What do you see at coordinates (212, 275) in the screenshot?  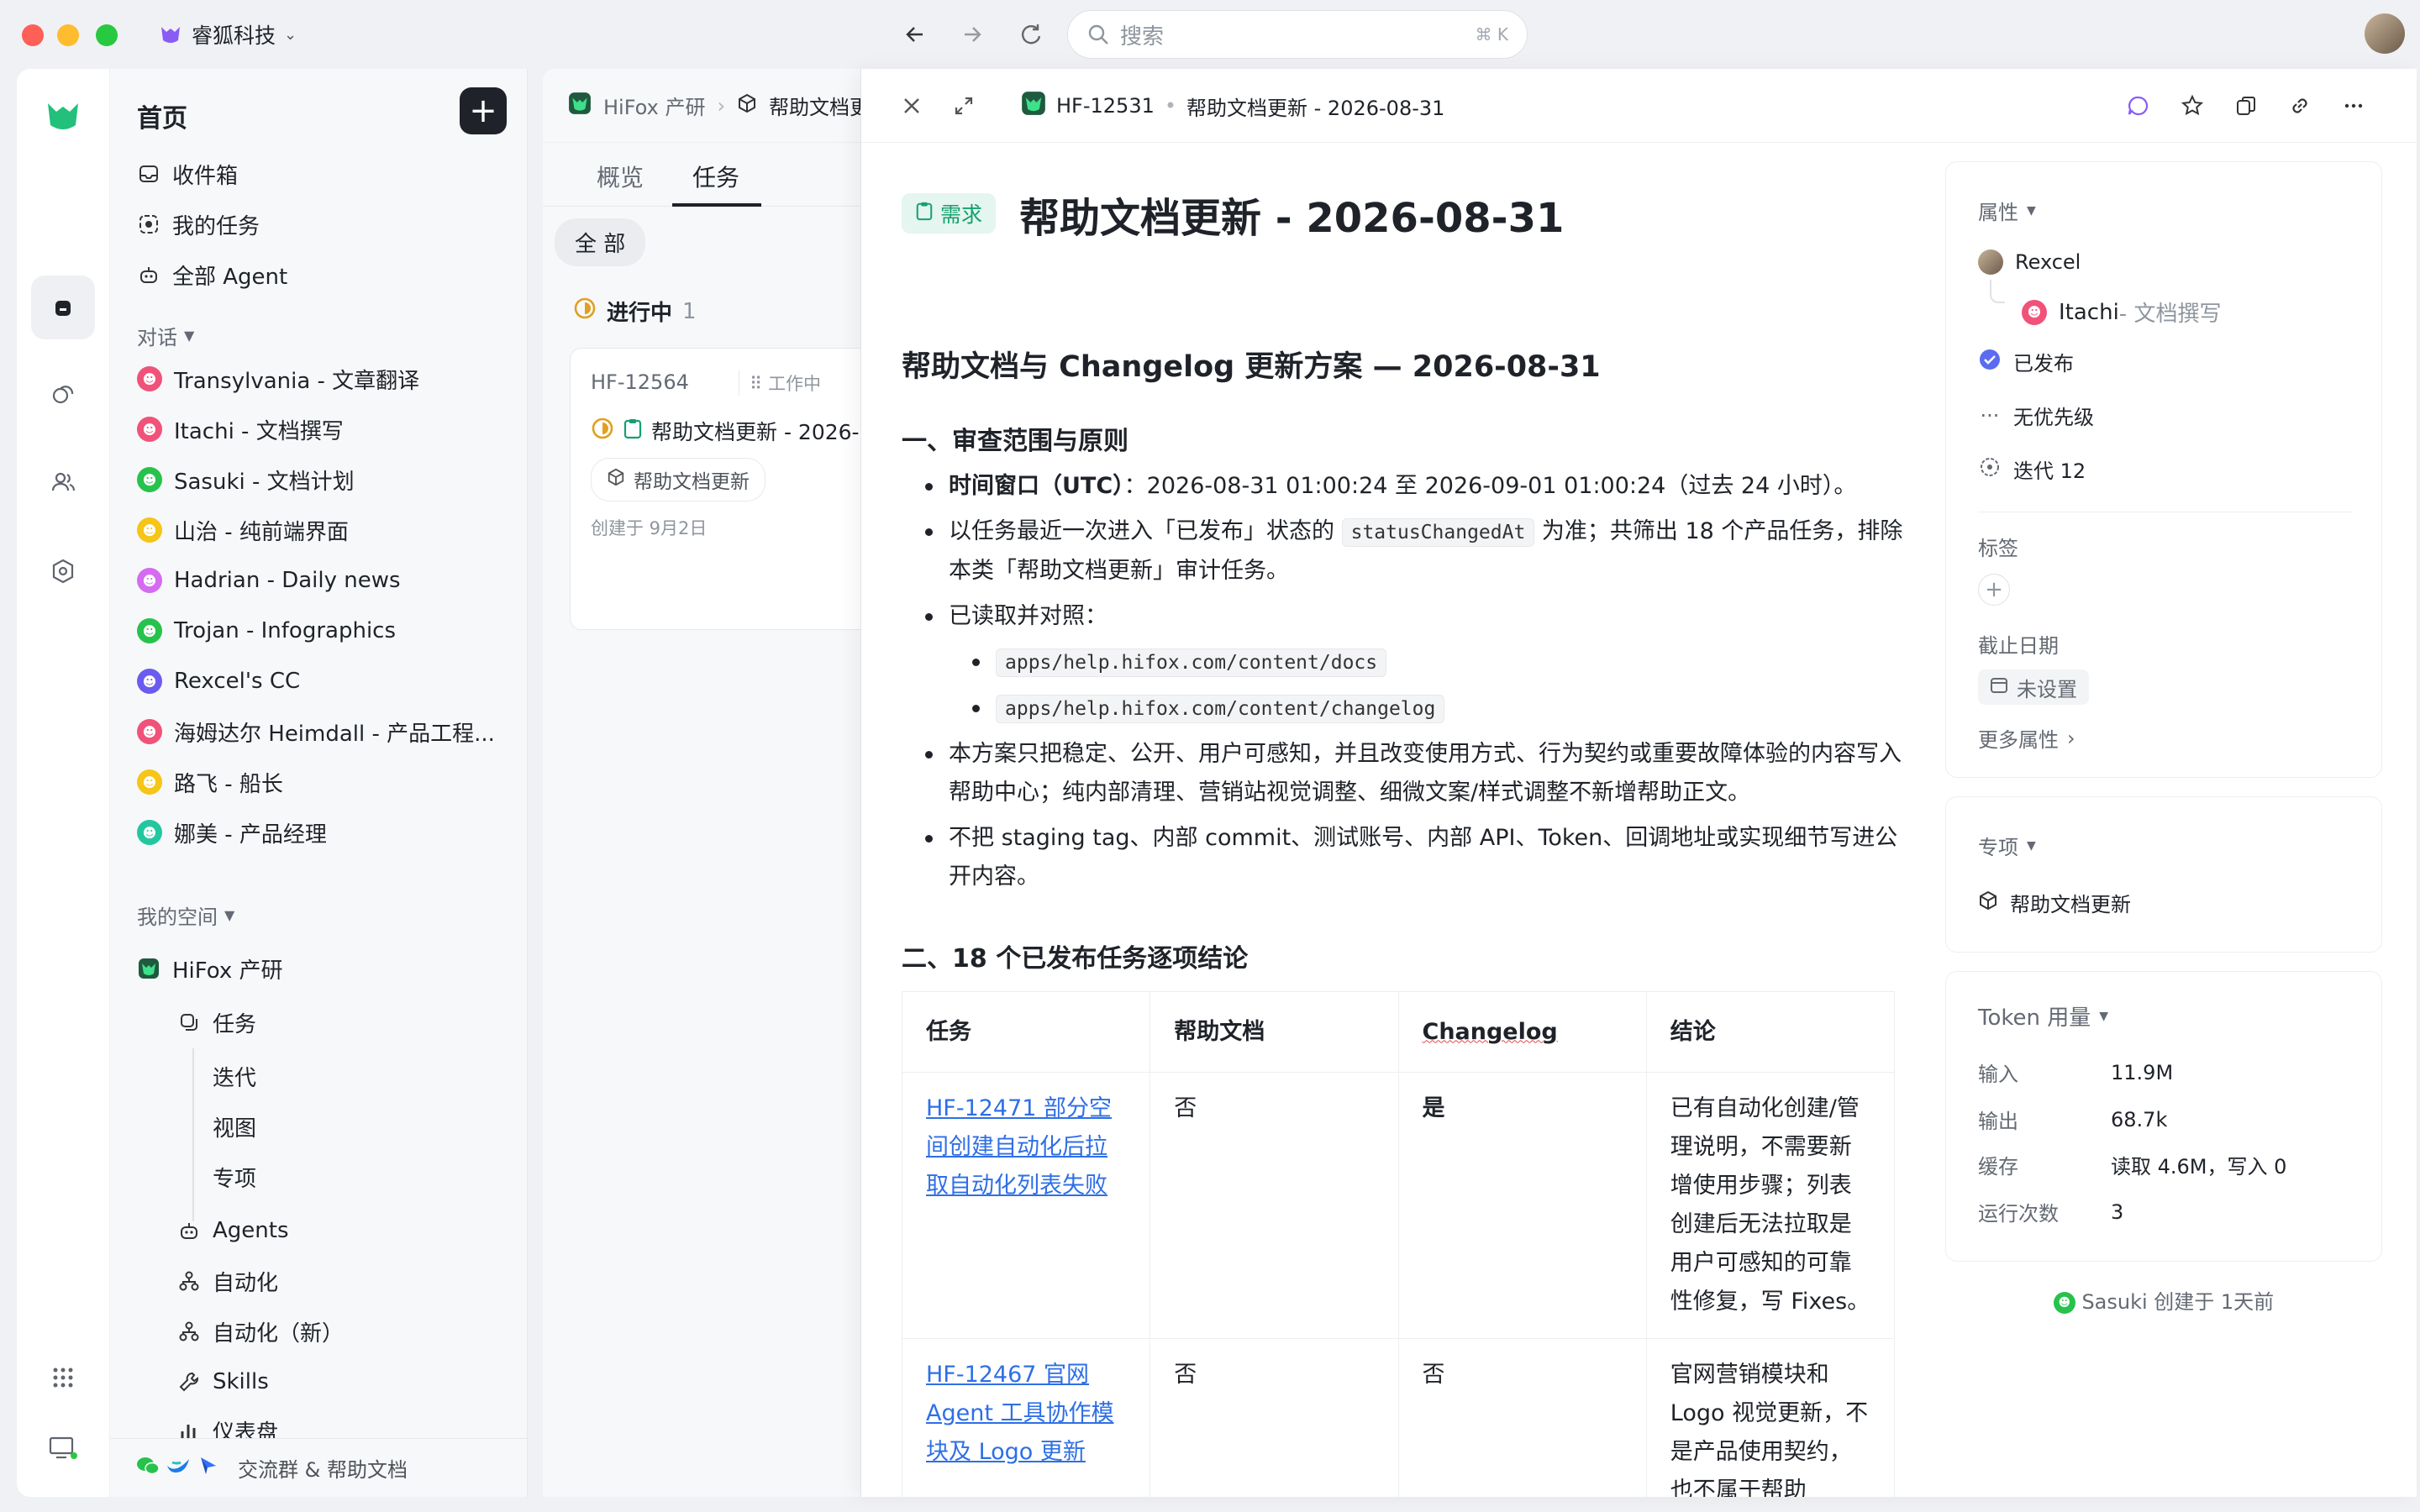 I see `sidebar-item-all-agents: 全部 Agent` at bounding box center [212, 275].